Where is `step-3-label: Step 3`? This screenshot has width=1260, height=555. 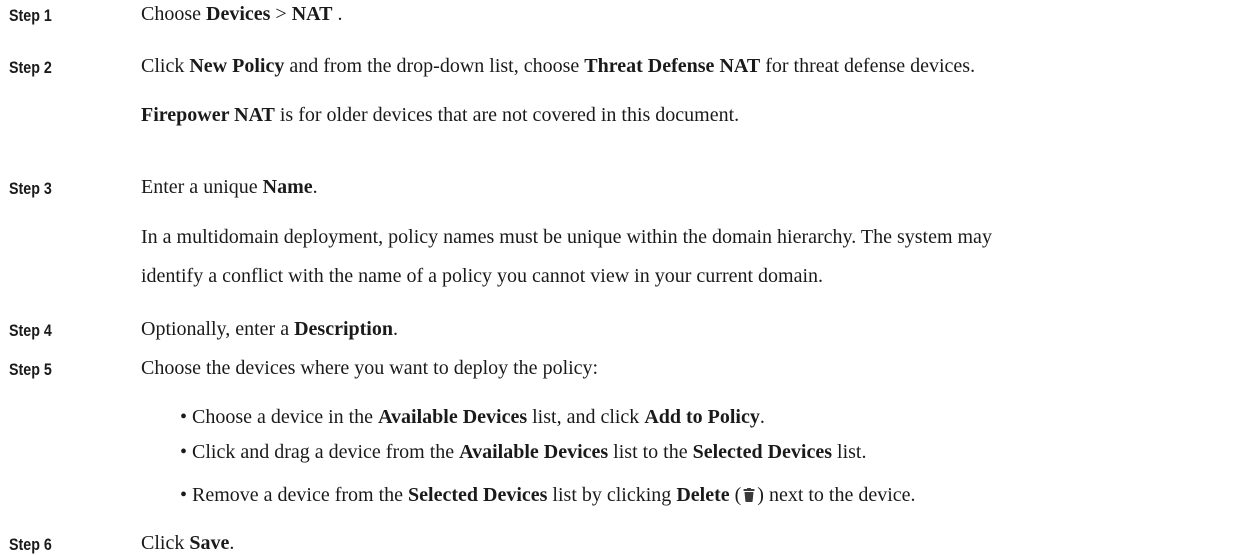
step-3-label: Step 3 is located at coordinates (30, 188).